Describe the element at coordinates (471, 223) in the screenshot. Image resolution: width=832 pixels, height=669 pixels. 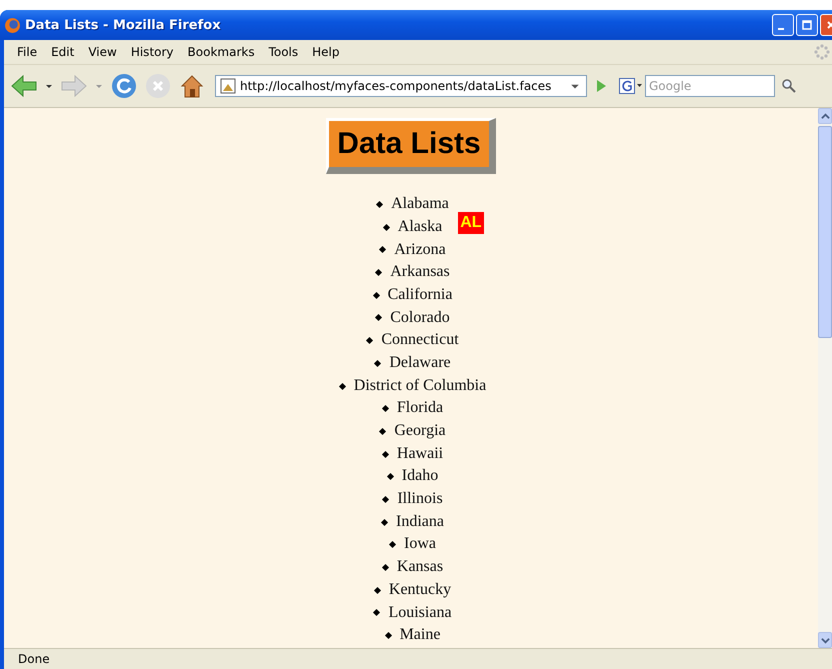
I see `tooltip: AL` at that location.